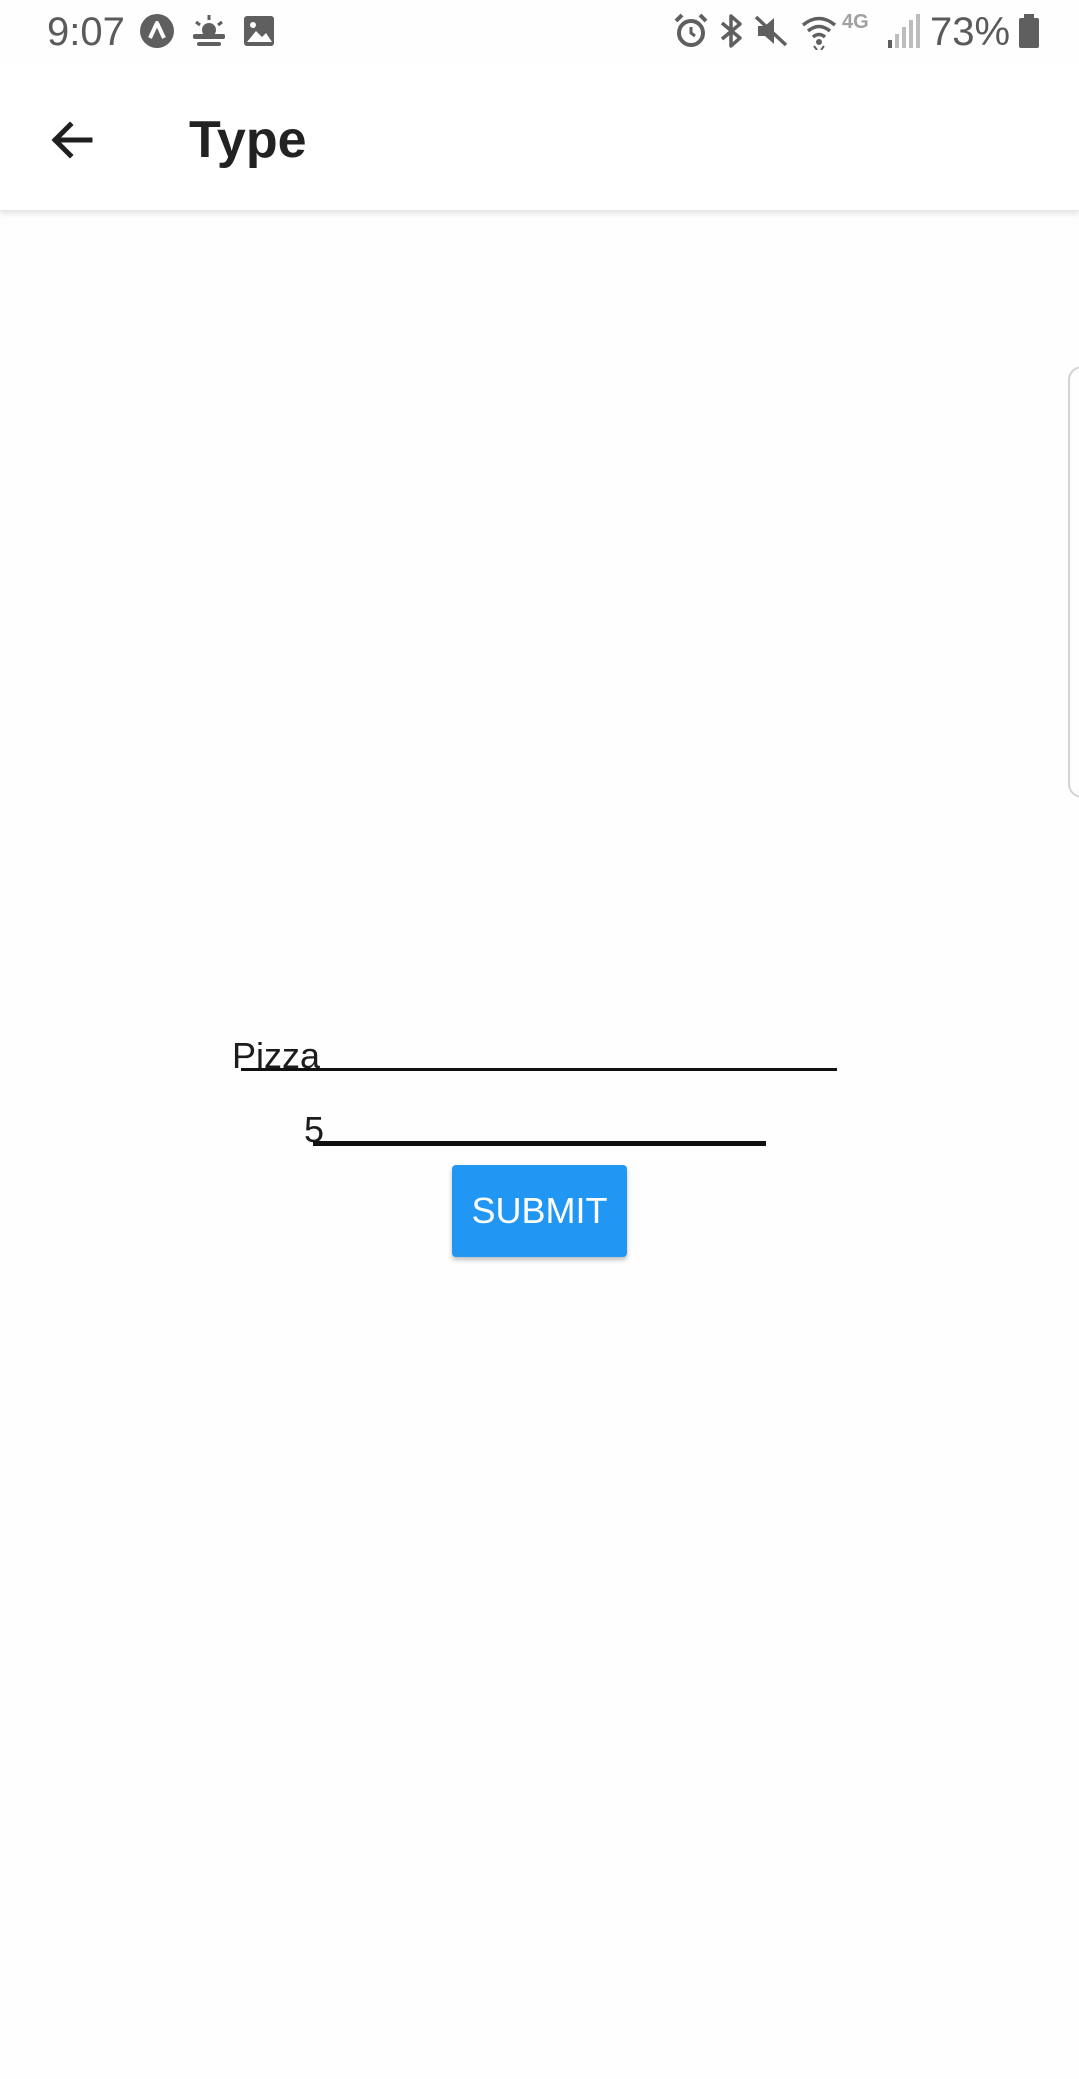 The image size is (1079, 2079). Describe the element at coordinates (536, 1130) in the screenshot. I see `quantity-field: 5` at that location.